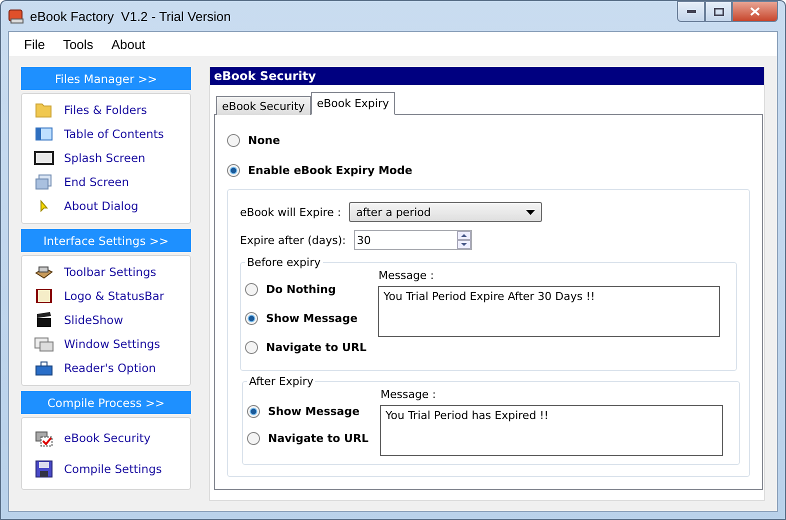  I want to click on spinner-arrows-icon, so click(463, 240).